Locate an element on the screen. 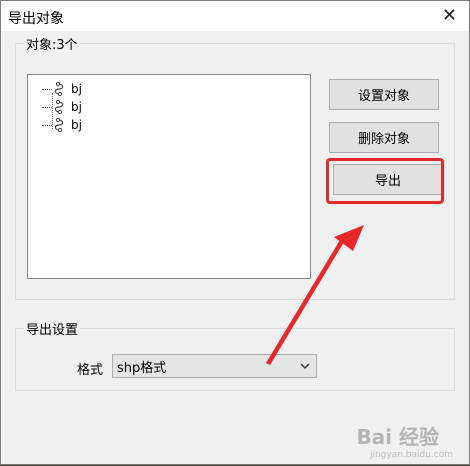 The image size is (470, 466). object-tree: bj bj bj is located at coordinates (60, 107).